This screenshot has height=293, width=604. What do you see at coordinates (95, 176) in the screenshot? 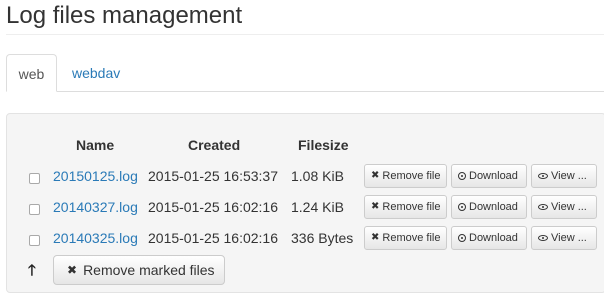
I see `log-file-link: 20150125.log` at bounding box center [95, 176].